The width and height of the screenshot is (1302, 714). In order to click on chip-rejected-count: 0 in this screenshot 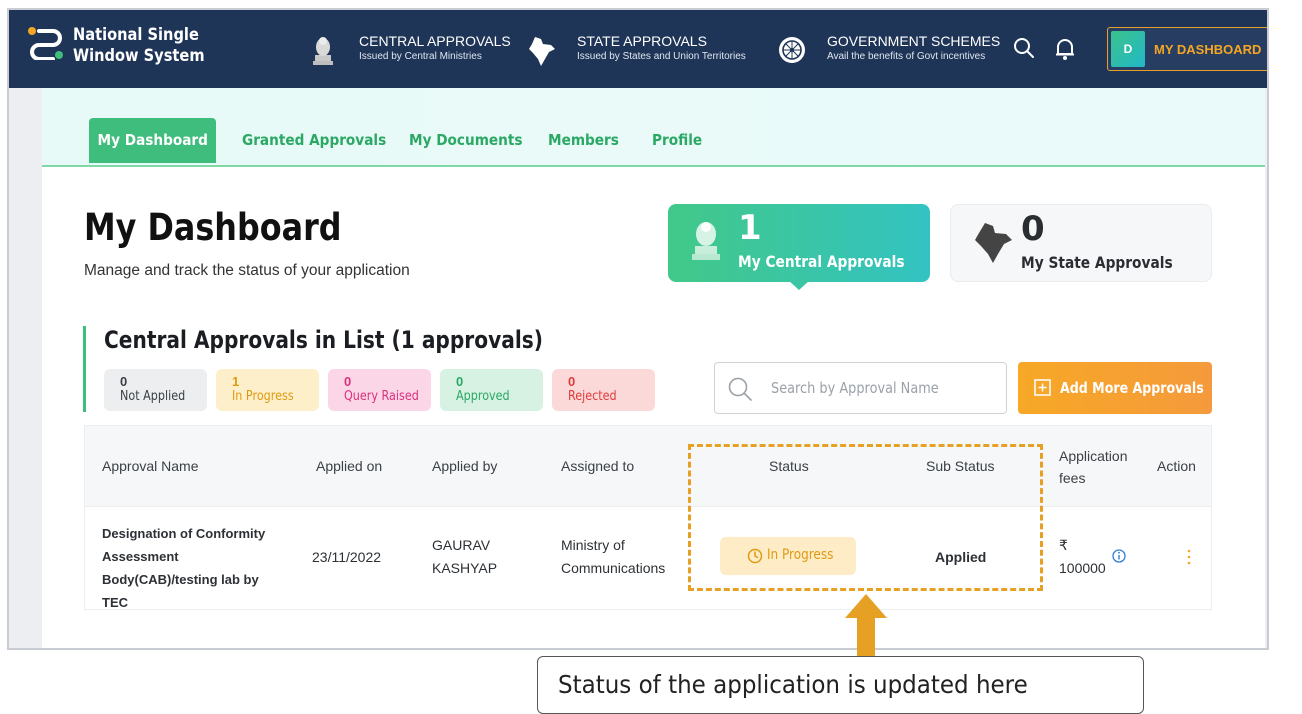, I will do `click(572, 381)`.